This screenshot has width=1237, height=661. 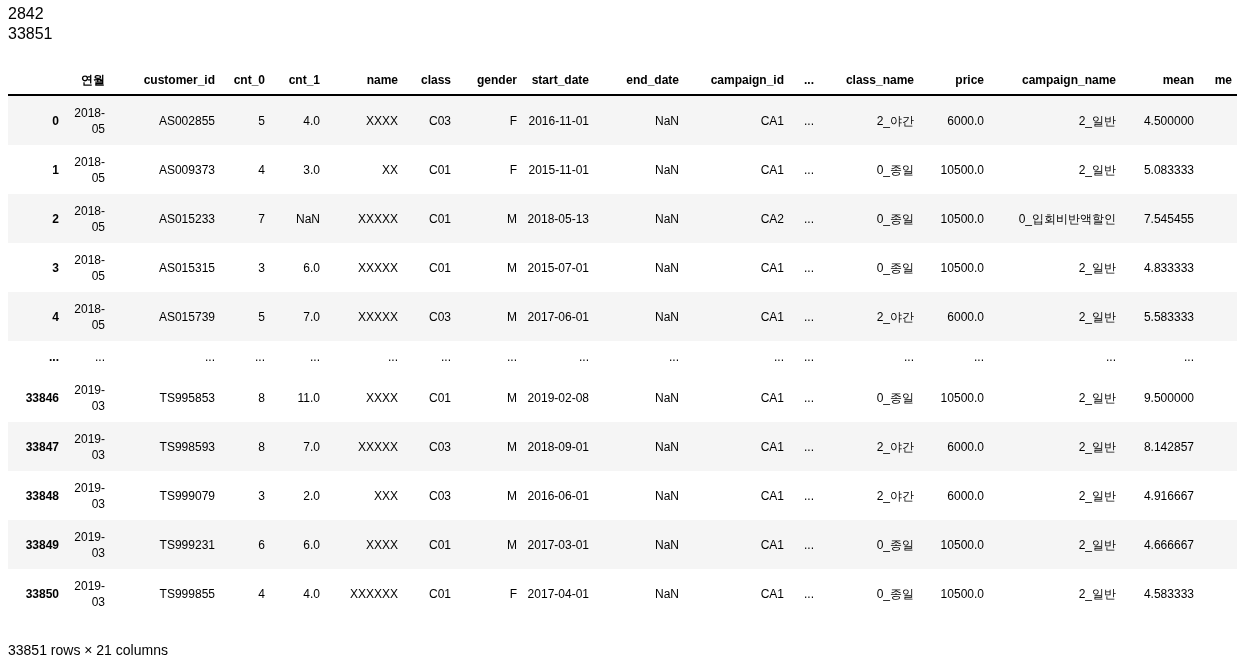 What do you see at coordinates (1160, 593) in the screenshot?
I see `table-cell: 4.583333` at bounding box center [1160, 593].